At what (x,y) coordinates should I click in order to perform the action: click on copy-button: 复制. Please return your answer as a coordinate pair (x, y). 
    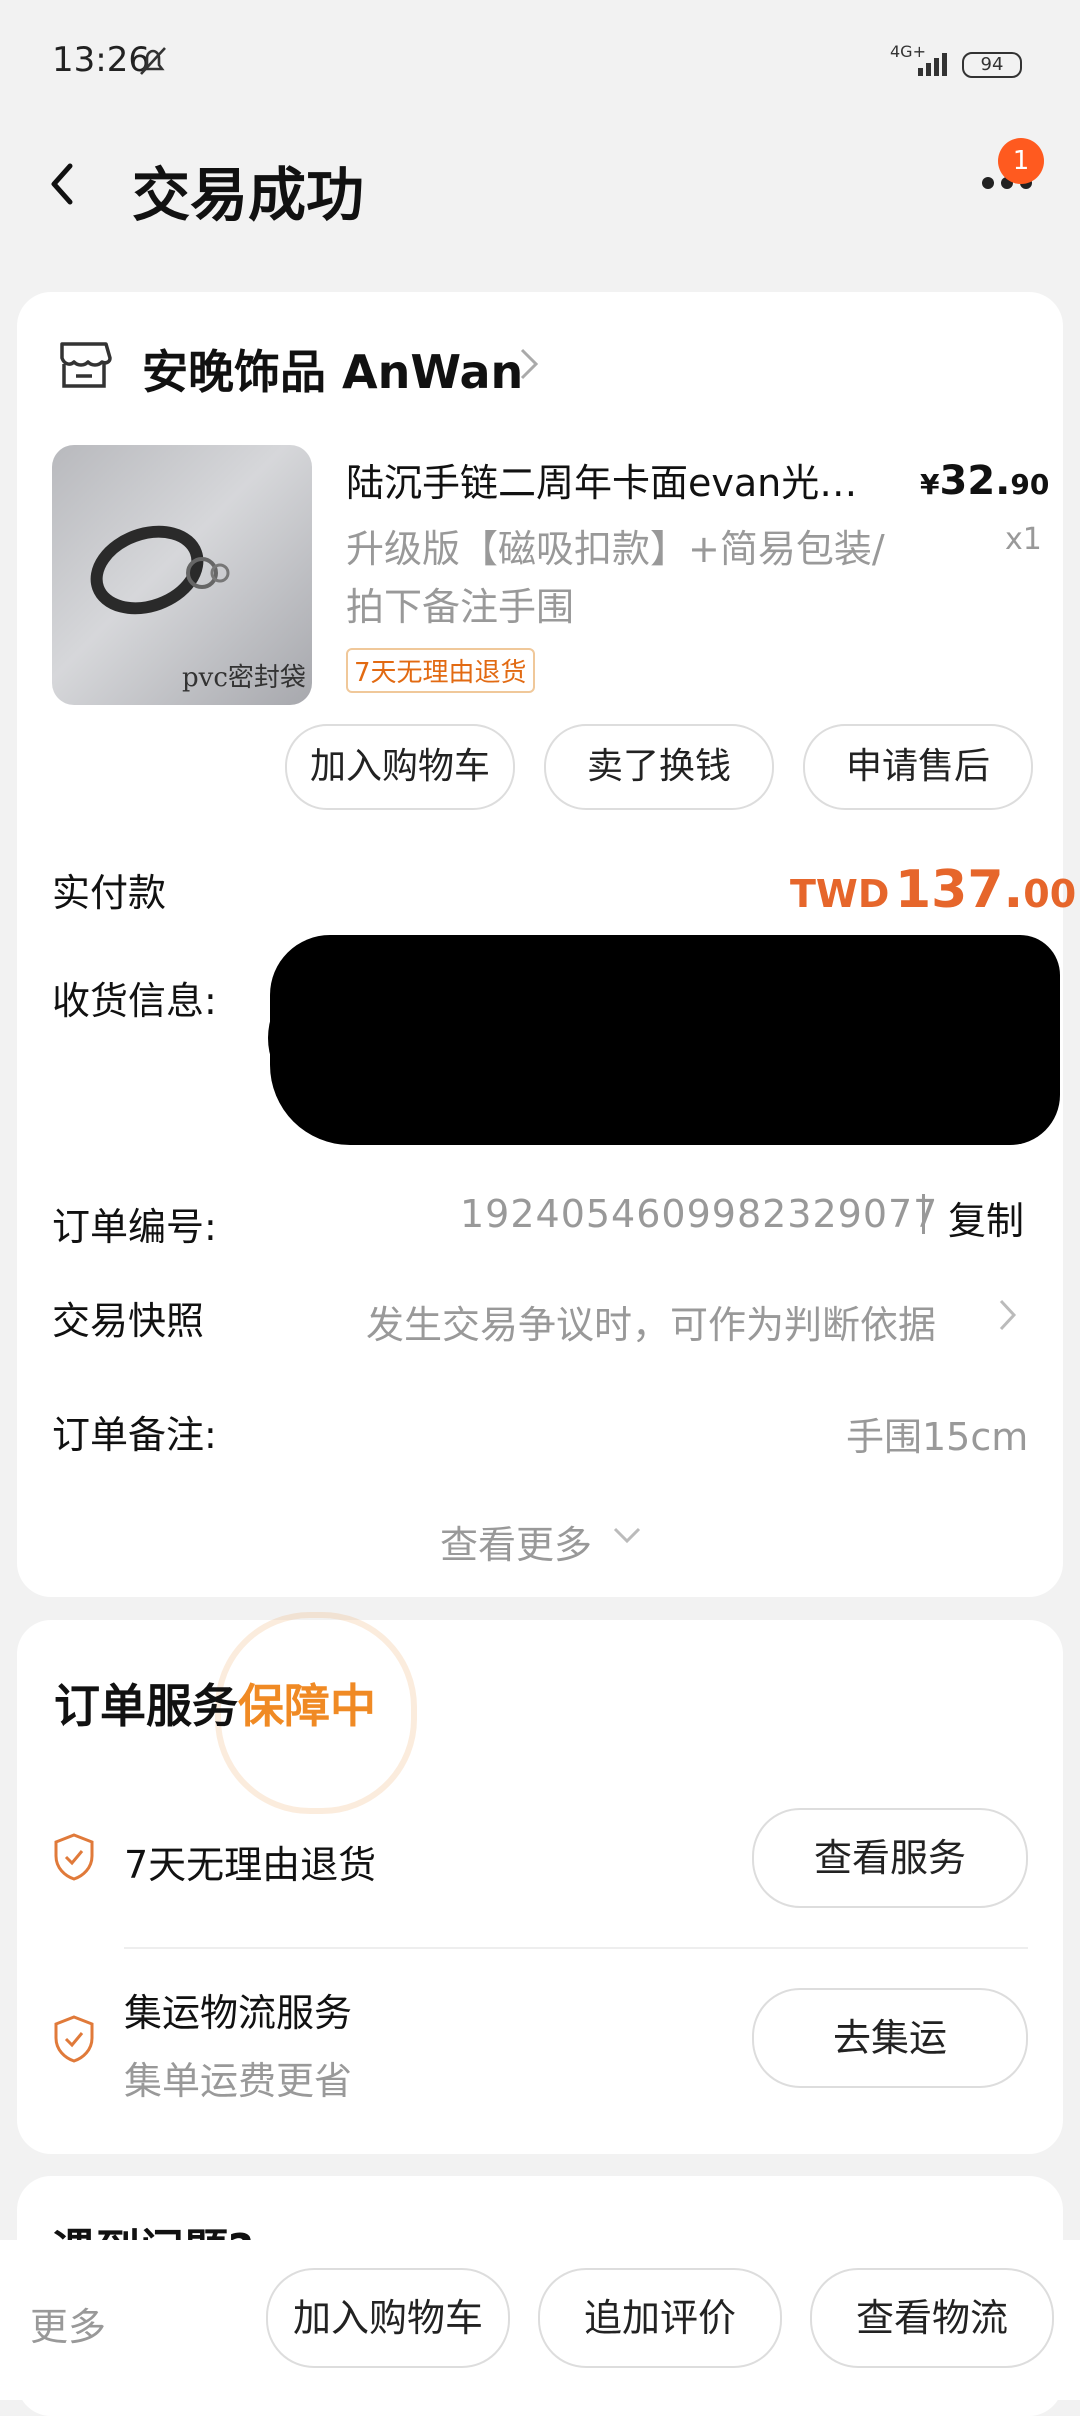
    Looking at the image, I should click on (986, 1217).